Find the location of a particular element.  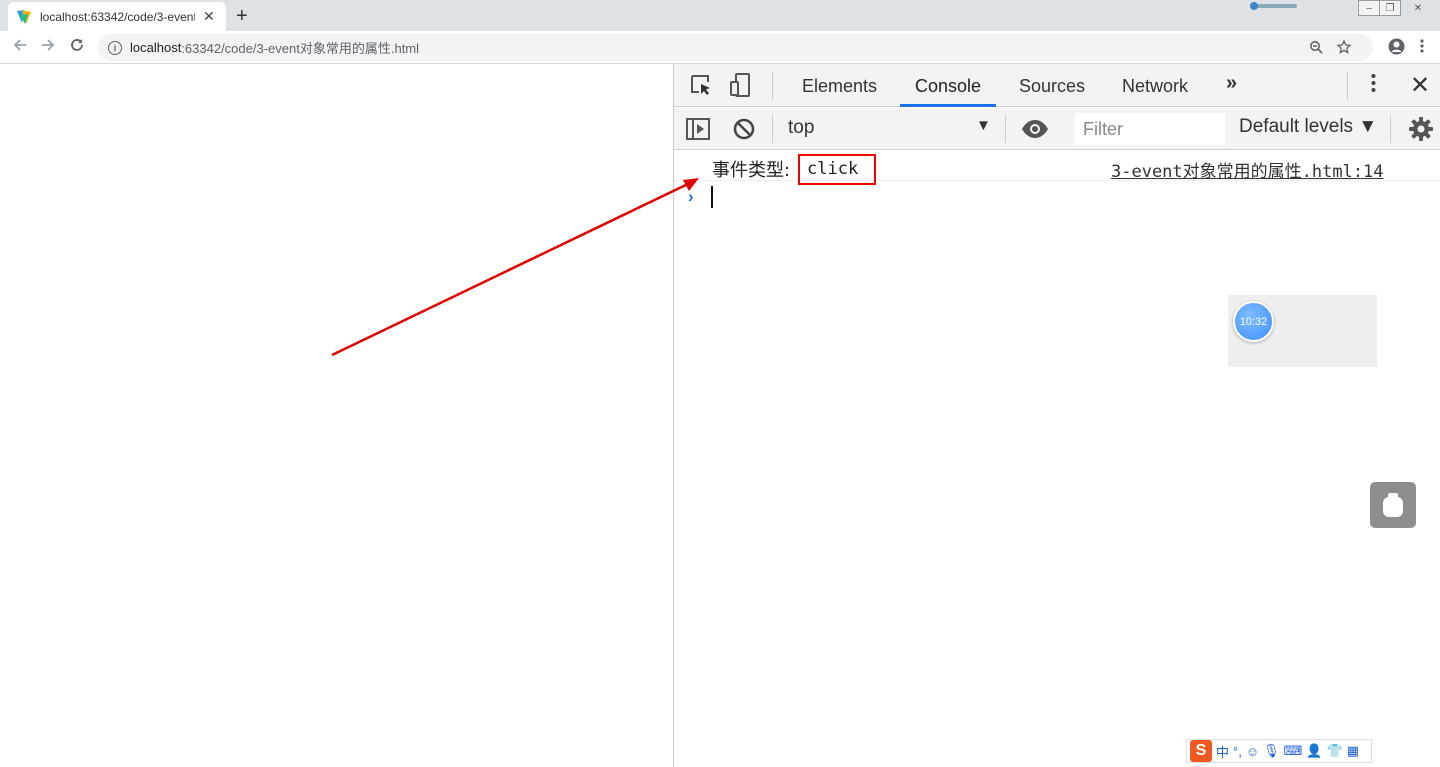

log-source-link: 3-event对象常用的属性.html:14 is located at coordinates (1247, 169).